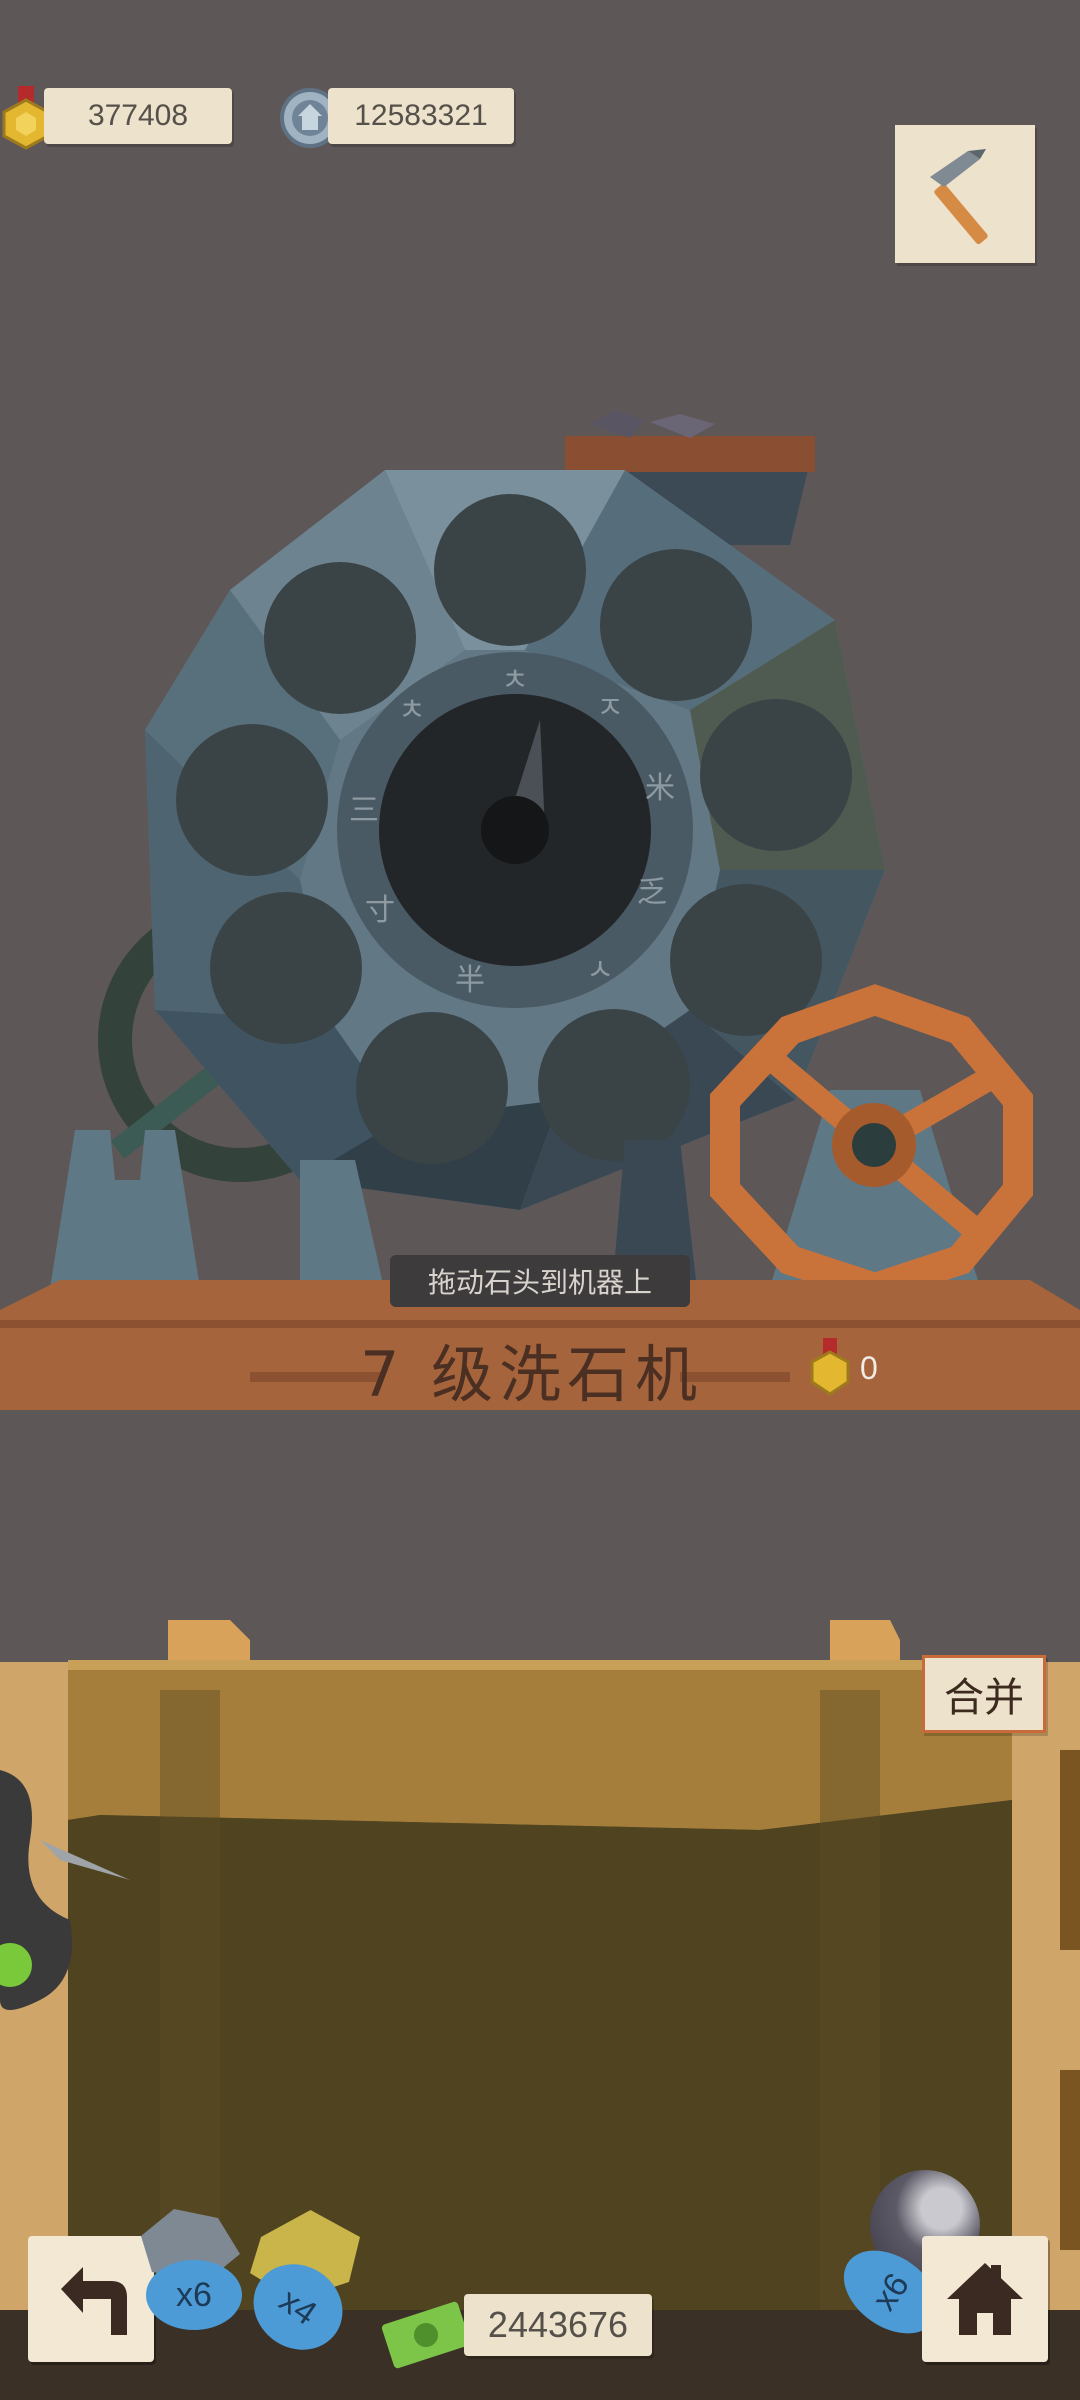 This screenshot has height=2400, width=1080. I want to click on medal-counter: 377408, so click(120, 120).